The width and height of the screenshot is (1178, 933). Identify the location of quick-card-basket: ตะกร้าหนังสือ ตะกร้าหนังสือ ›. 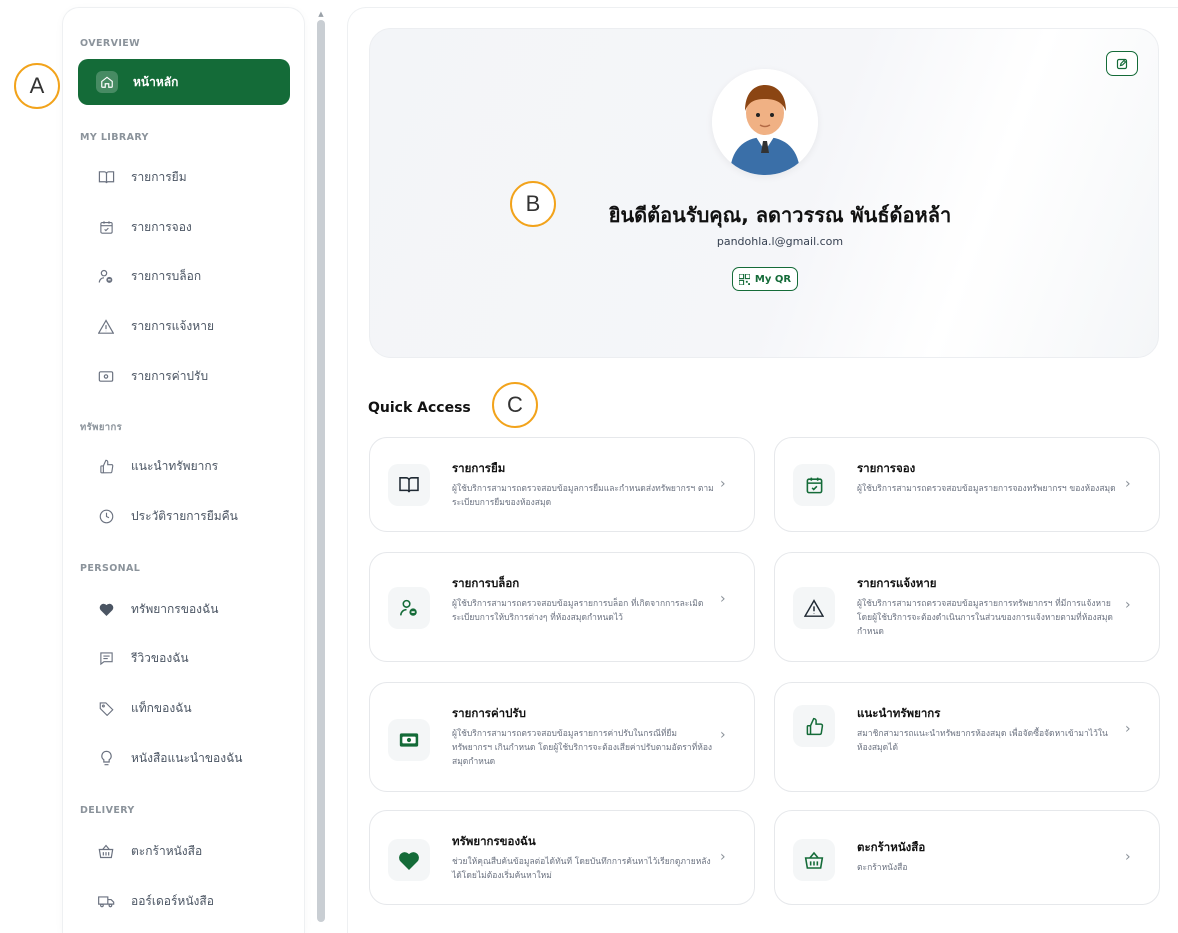
(967, 857).